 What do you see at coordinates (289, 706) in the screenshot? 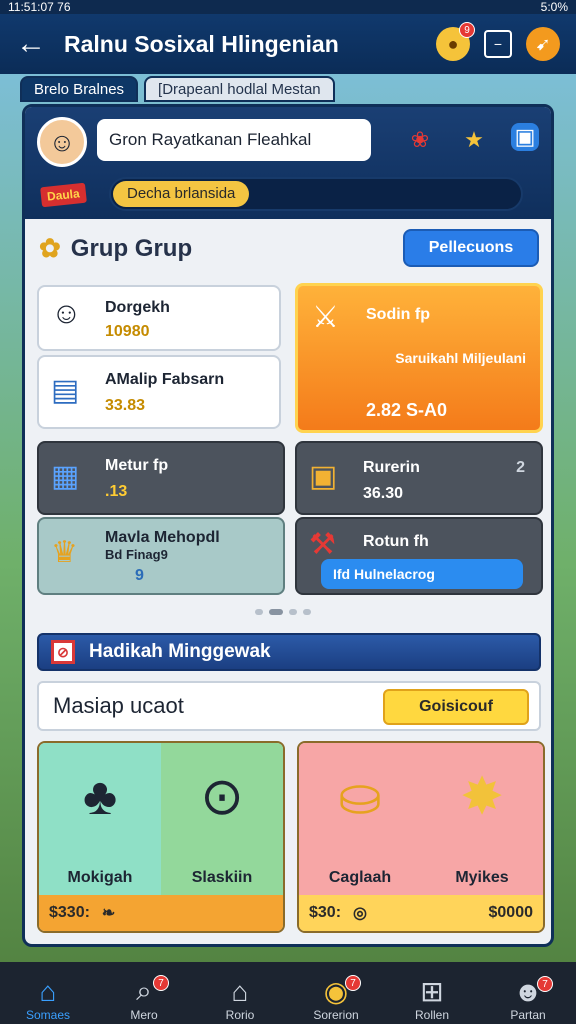
I see `ready-bar: Masiap ucaot Goisicouf` at bounding box center [289, 706].